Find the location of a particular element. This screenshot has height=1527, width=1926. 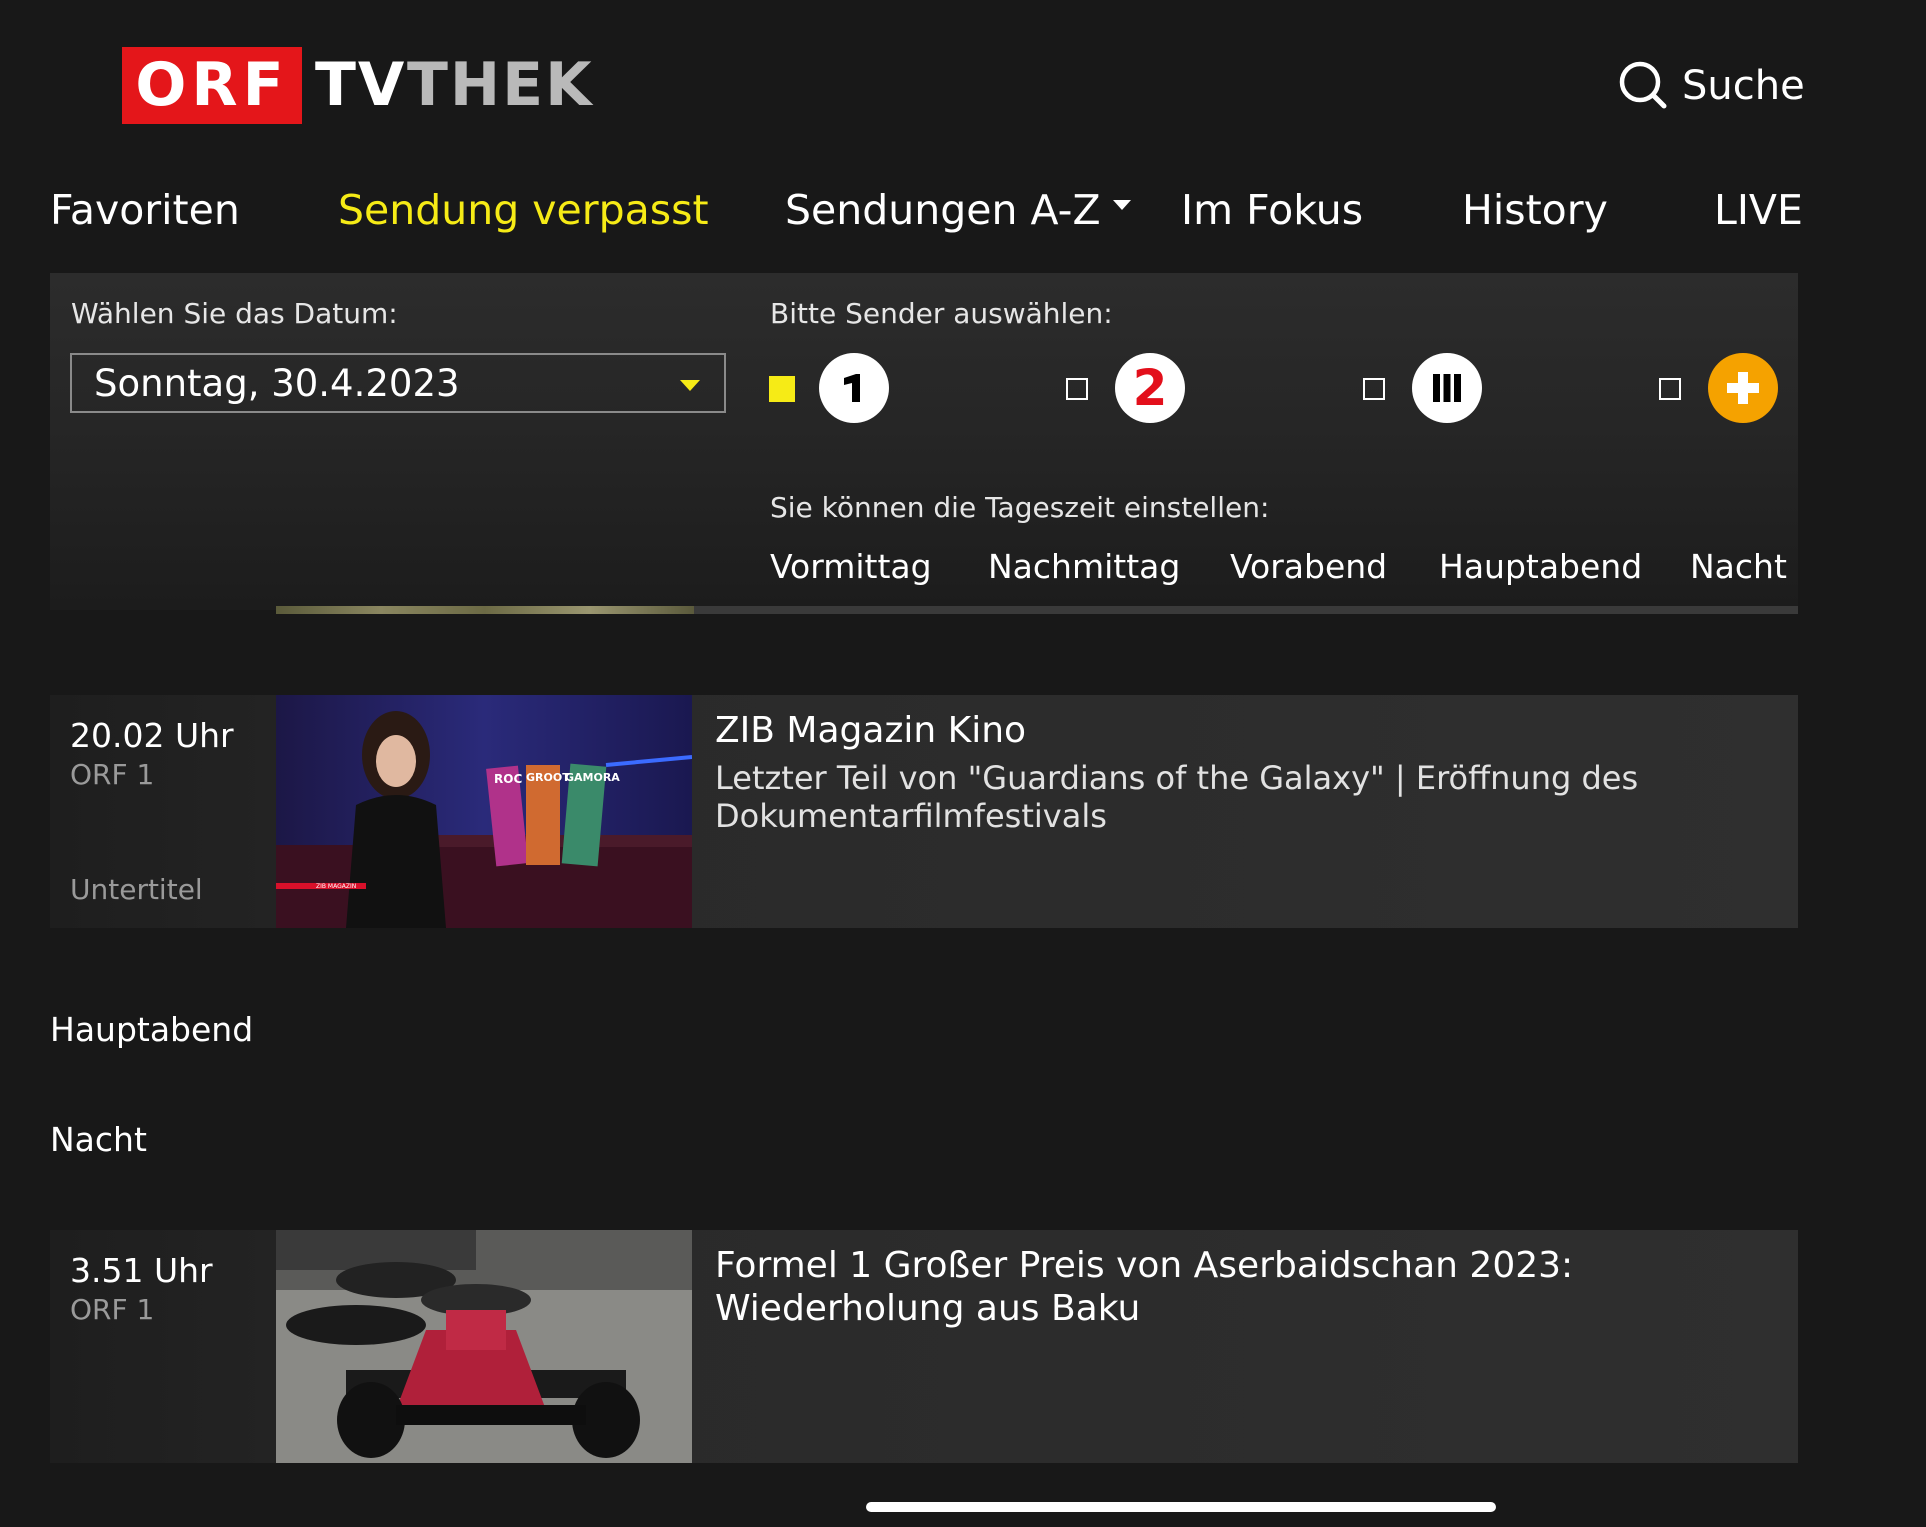

orf-logo: ORF is located at coordinates (212, 85).